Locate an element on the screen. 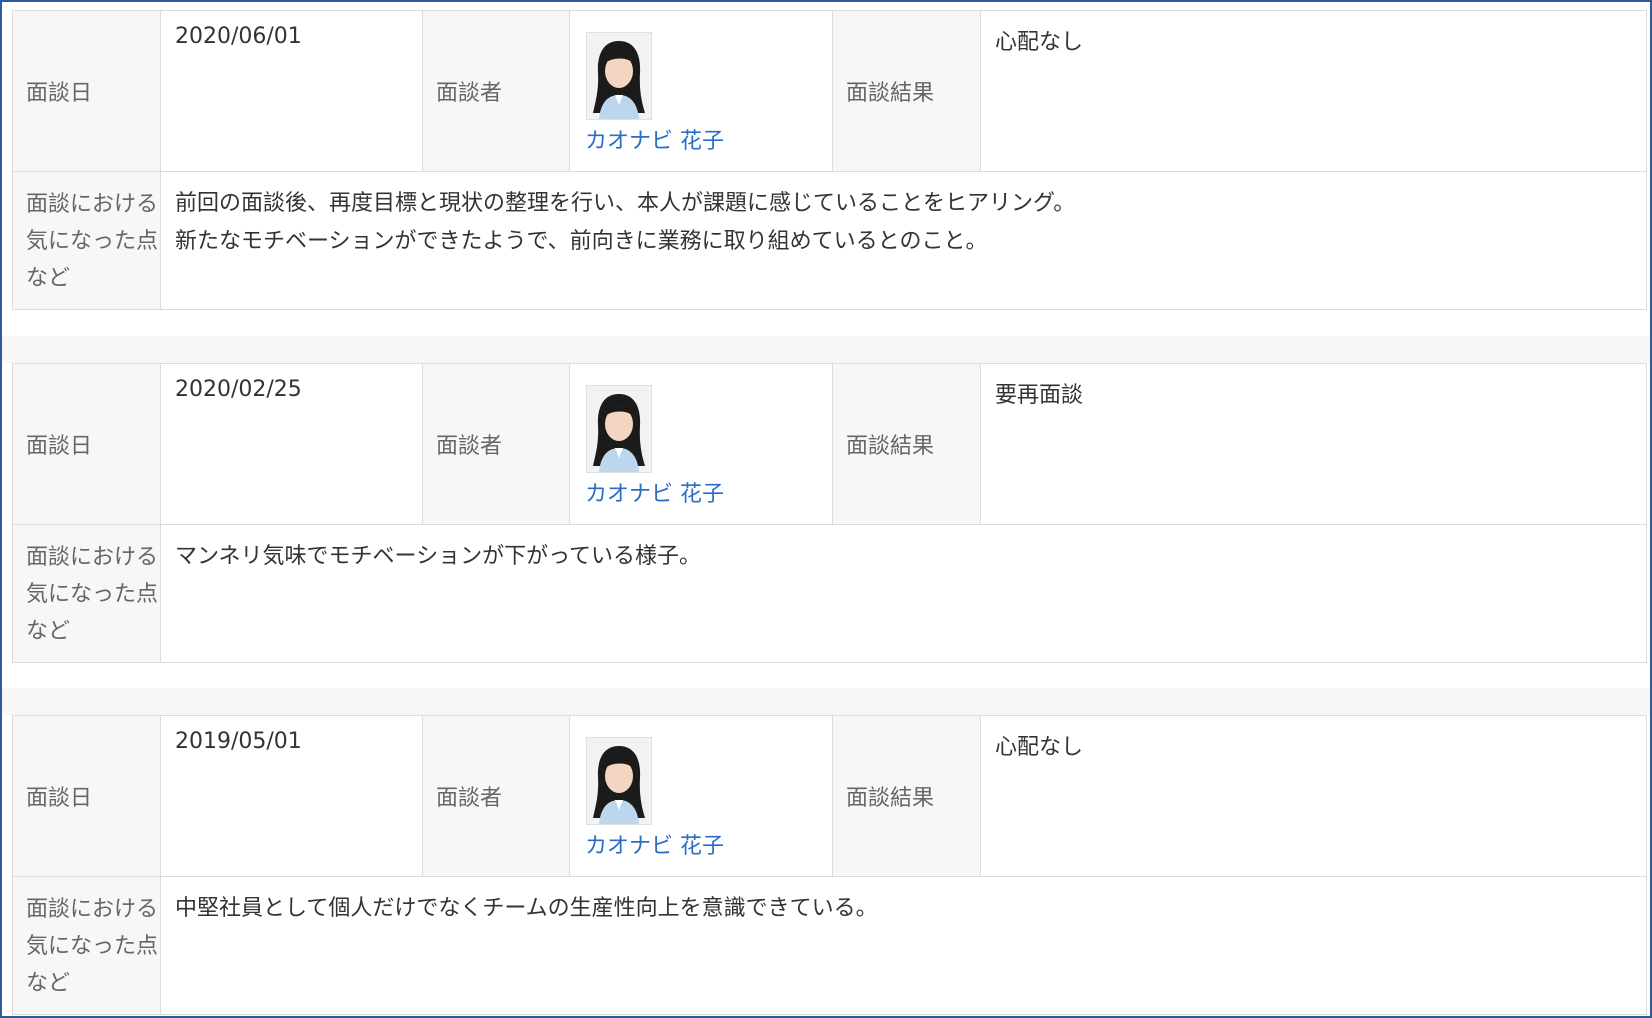  notes-value: マンネリ気味でモチベーションが下がっている様子。 is located at coordinates (903, 593).